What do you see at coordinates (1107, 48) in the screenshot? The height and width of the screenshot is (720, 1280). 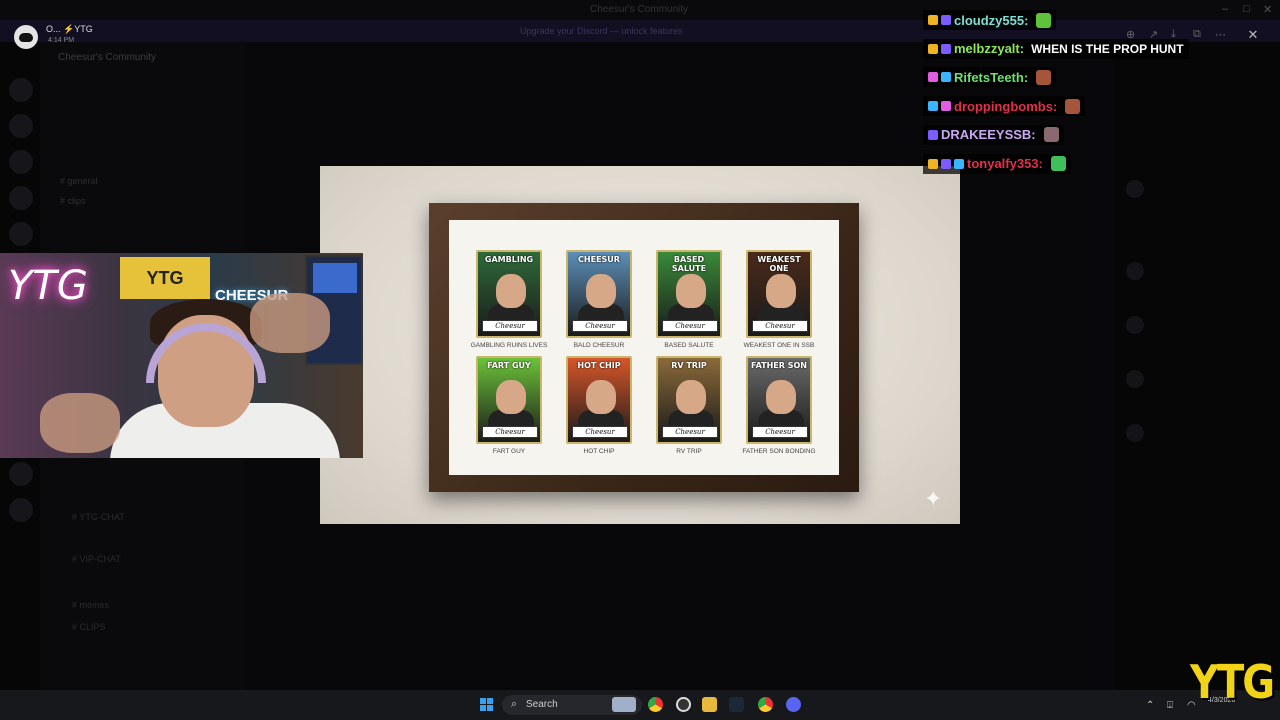 I see `chat-text: WHEN IS THE PROP HUNT` at bounding box center [1107, 48].